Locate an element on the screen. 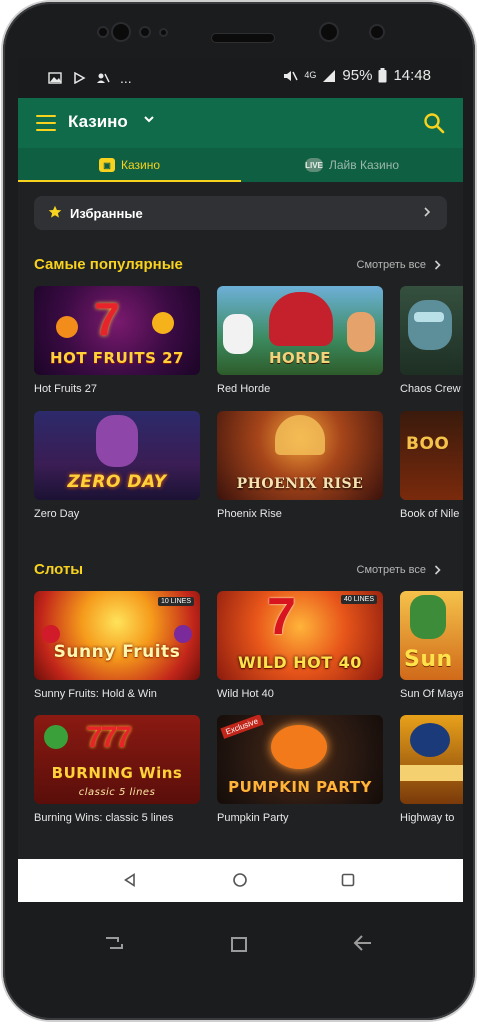 The image size is (479, 1024). live-icon: LIVE is located at coordinates (314, 165).